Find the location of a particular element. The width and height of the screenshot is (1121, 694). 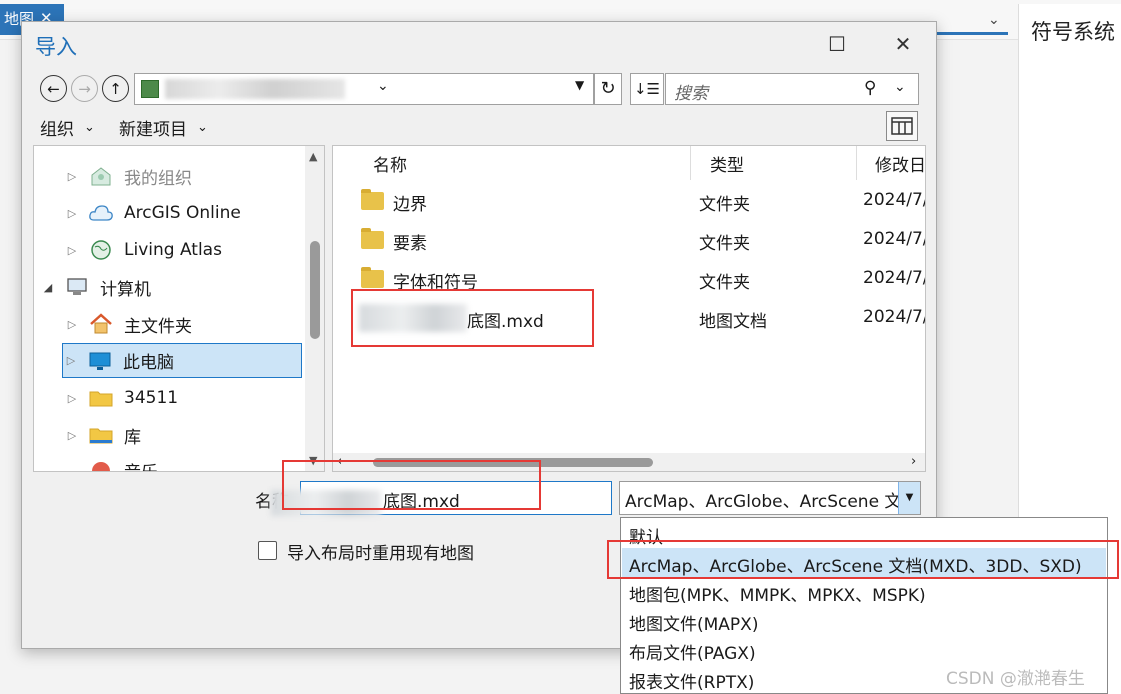

search-icon: ⚲ is located at coordinates (870, 88).